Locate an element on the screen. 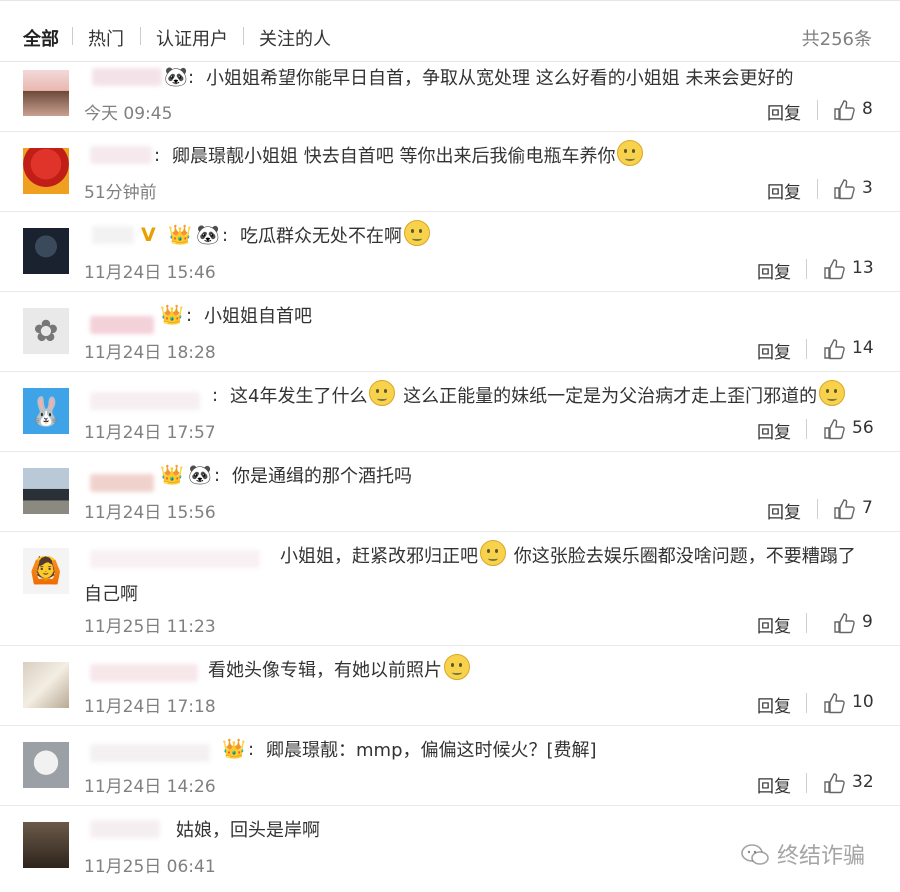 The width and height of the screenshot is (900, 892). comment-text: 这4年发生了什么 这么正能量的妹纸一定是为父治病才走上歪门邪道的 is located at coordinates (538, 397).